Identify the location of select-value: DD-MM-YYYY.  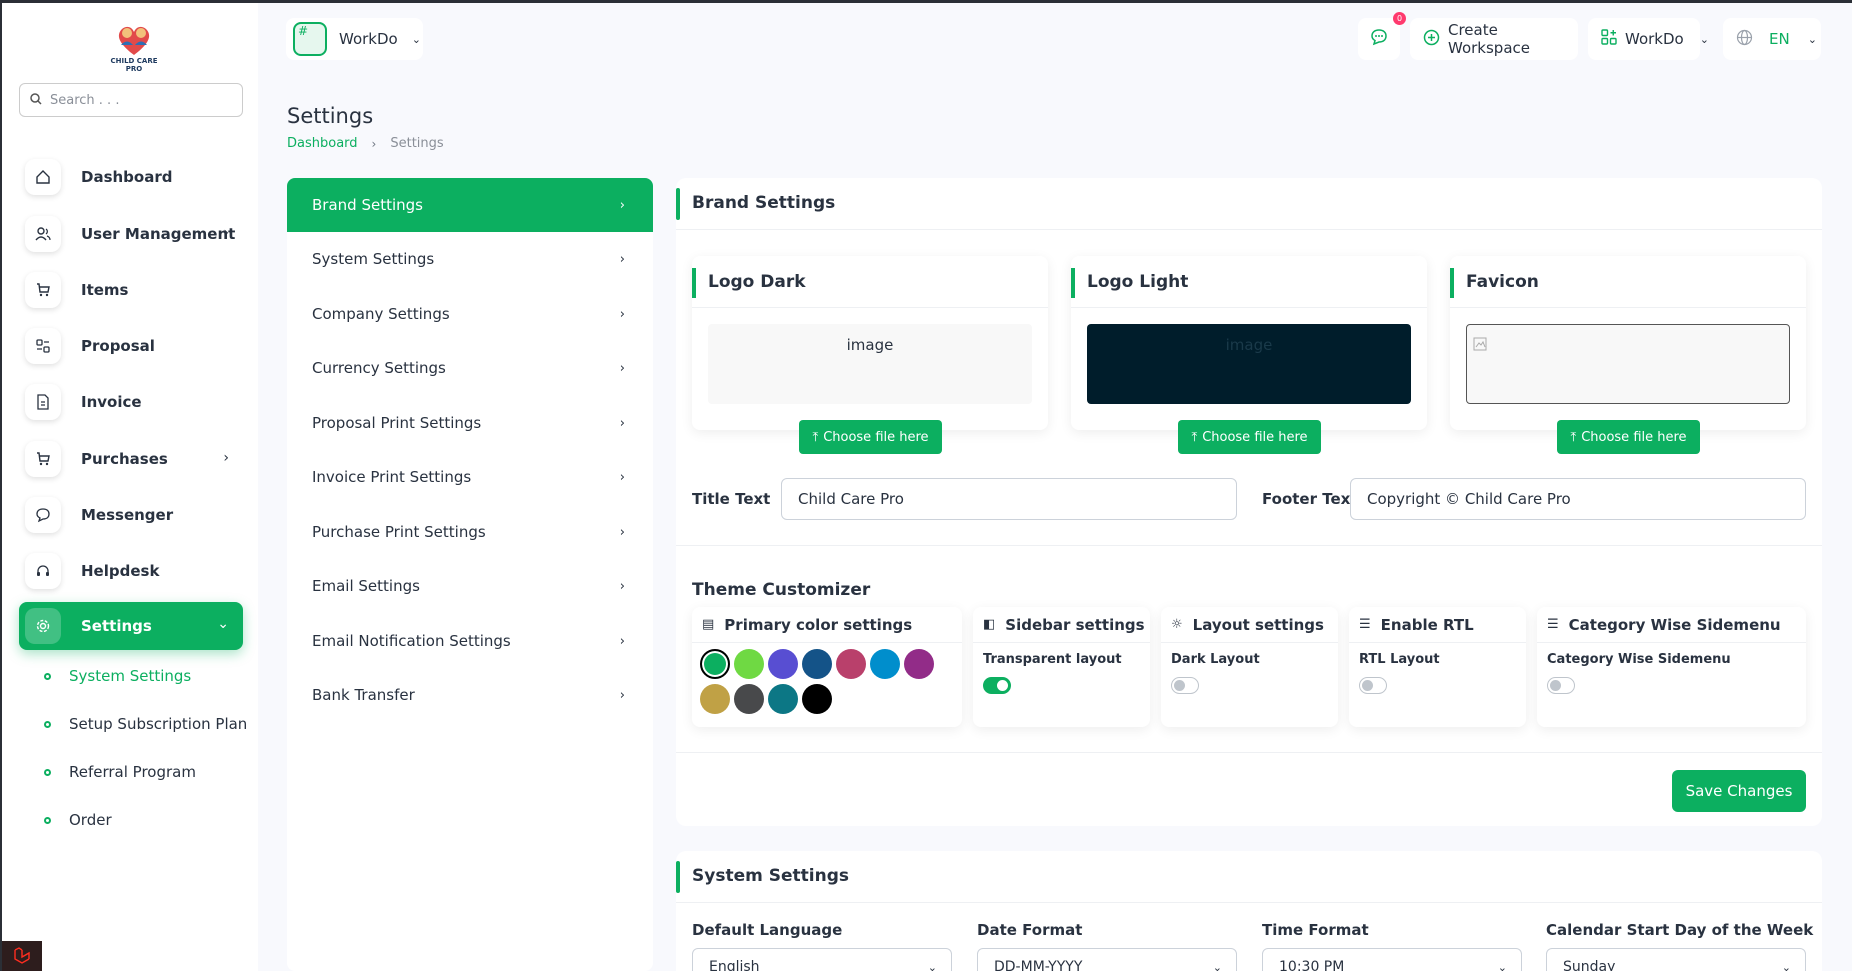
(1038, 965).